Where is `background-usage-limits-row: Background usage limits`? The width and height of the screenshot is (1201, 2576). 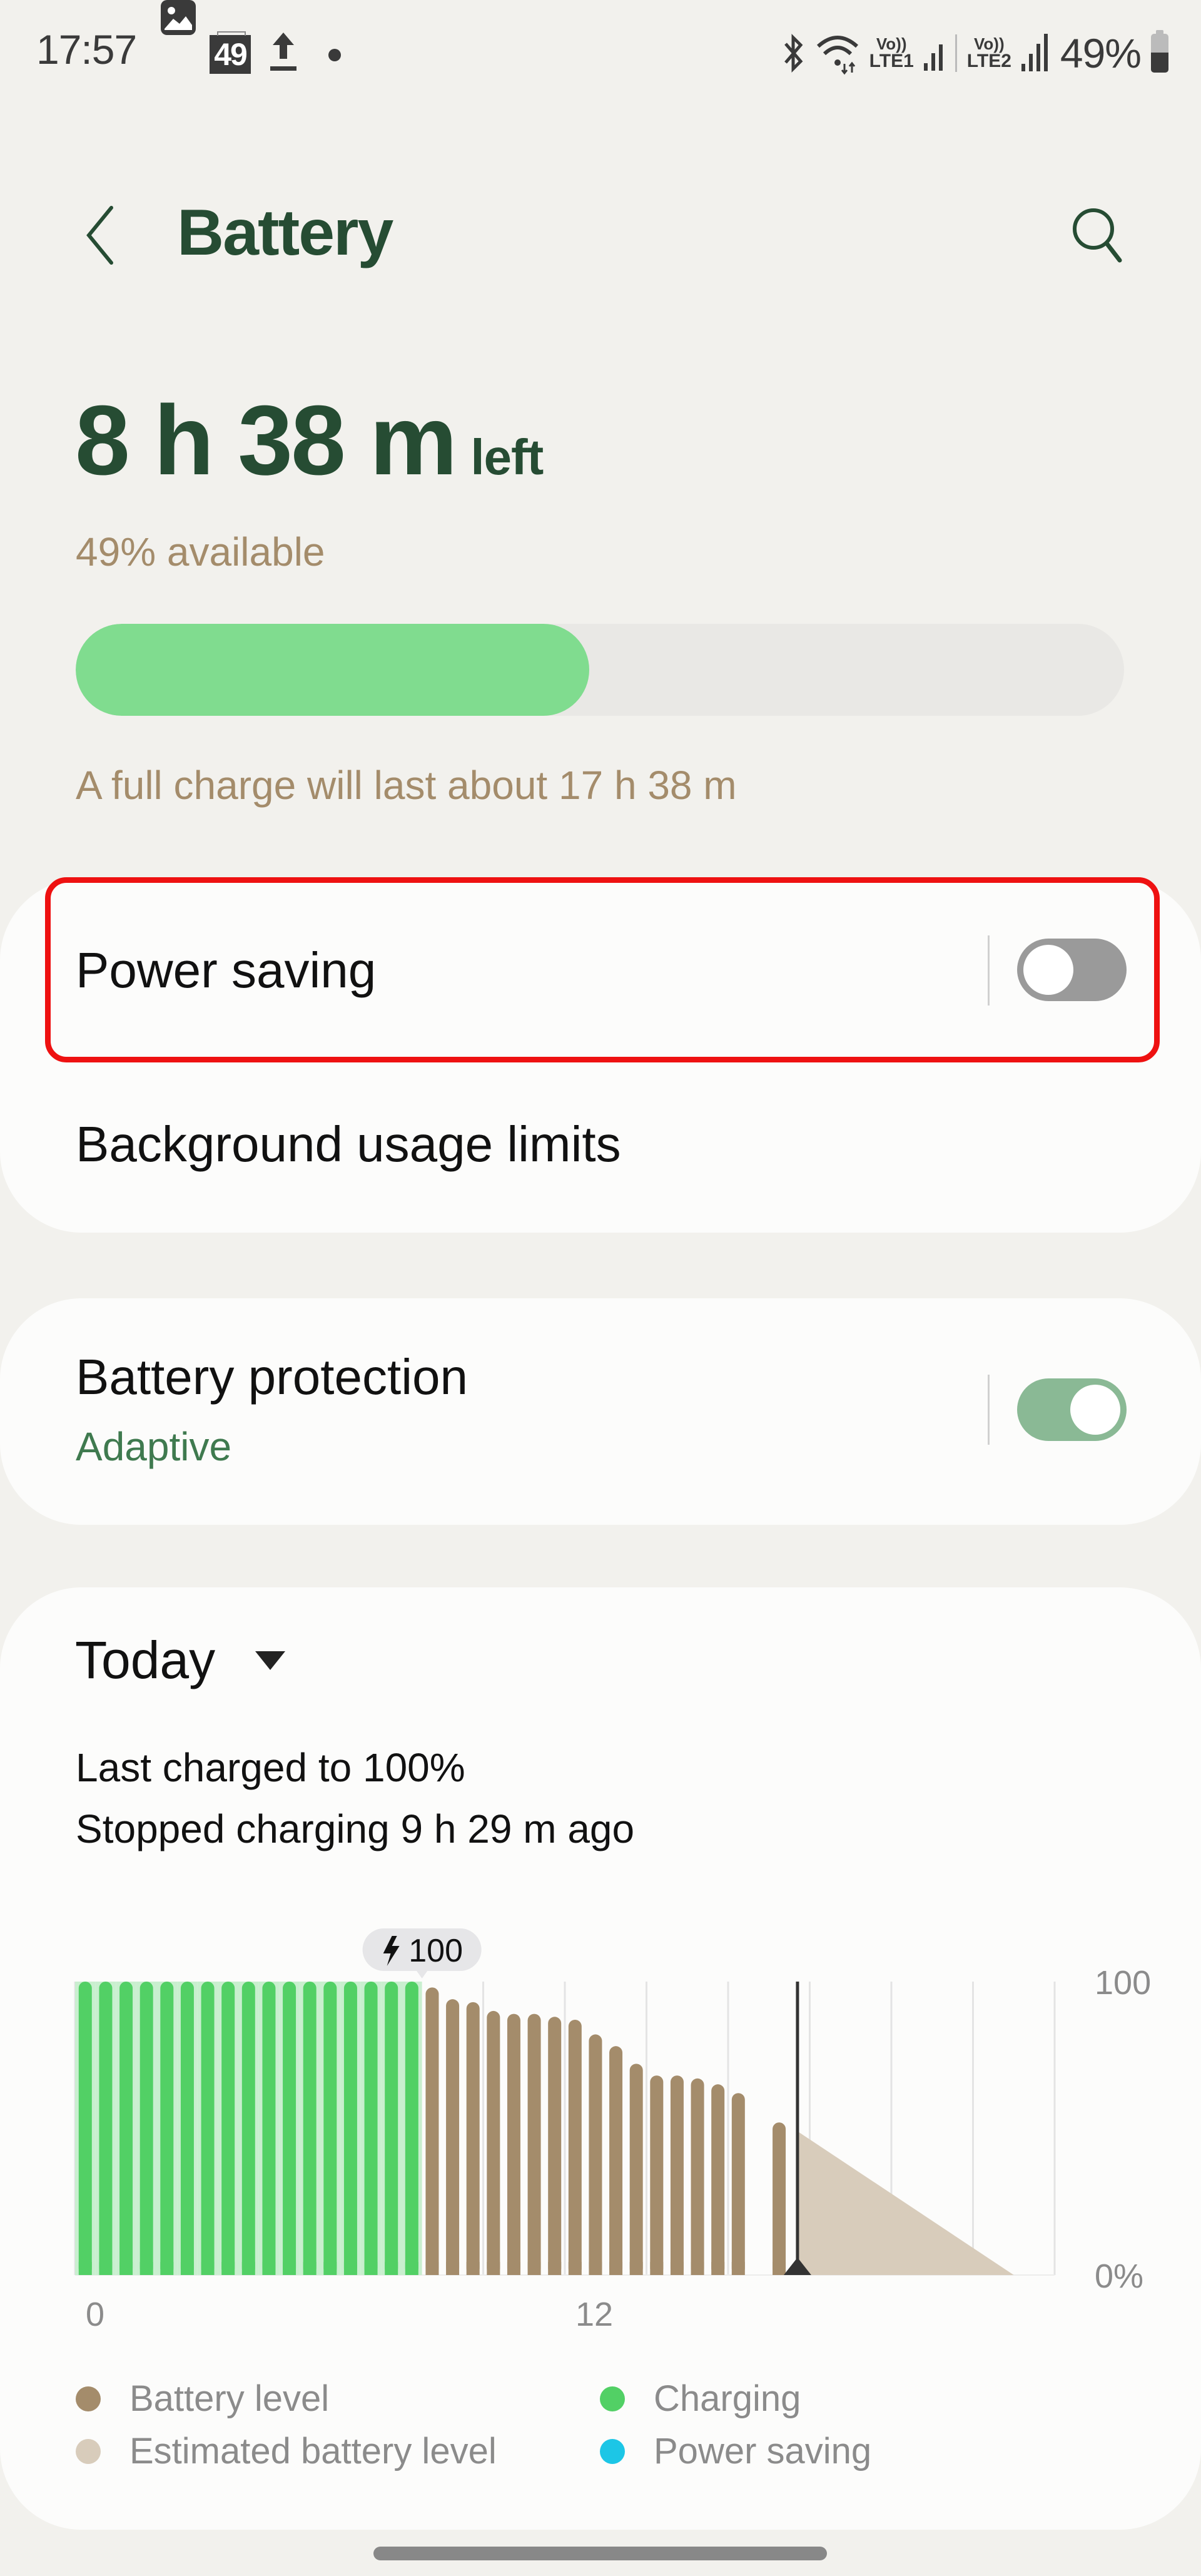 background-usage-limits-row: Background usage limits is located at coordinates (600, 1149).